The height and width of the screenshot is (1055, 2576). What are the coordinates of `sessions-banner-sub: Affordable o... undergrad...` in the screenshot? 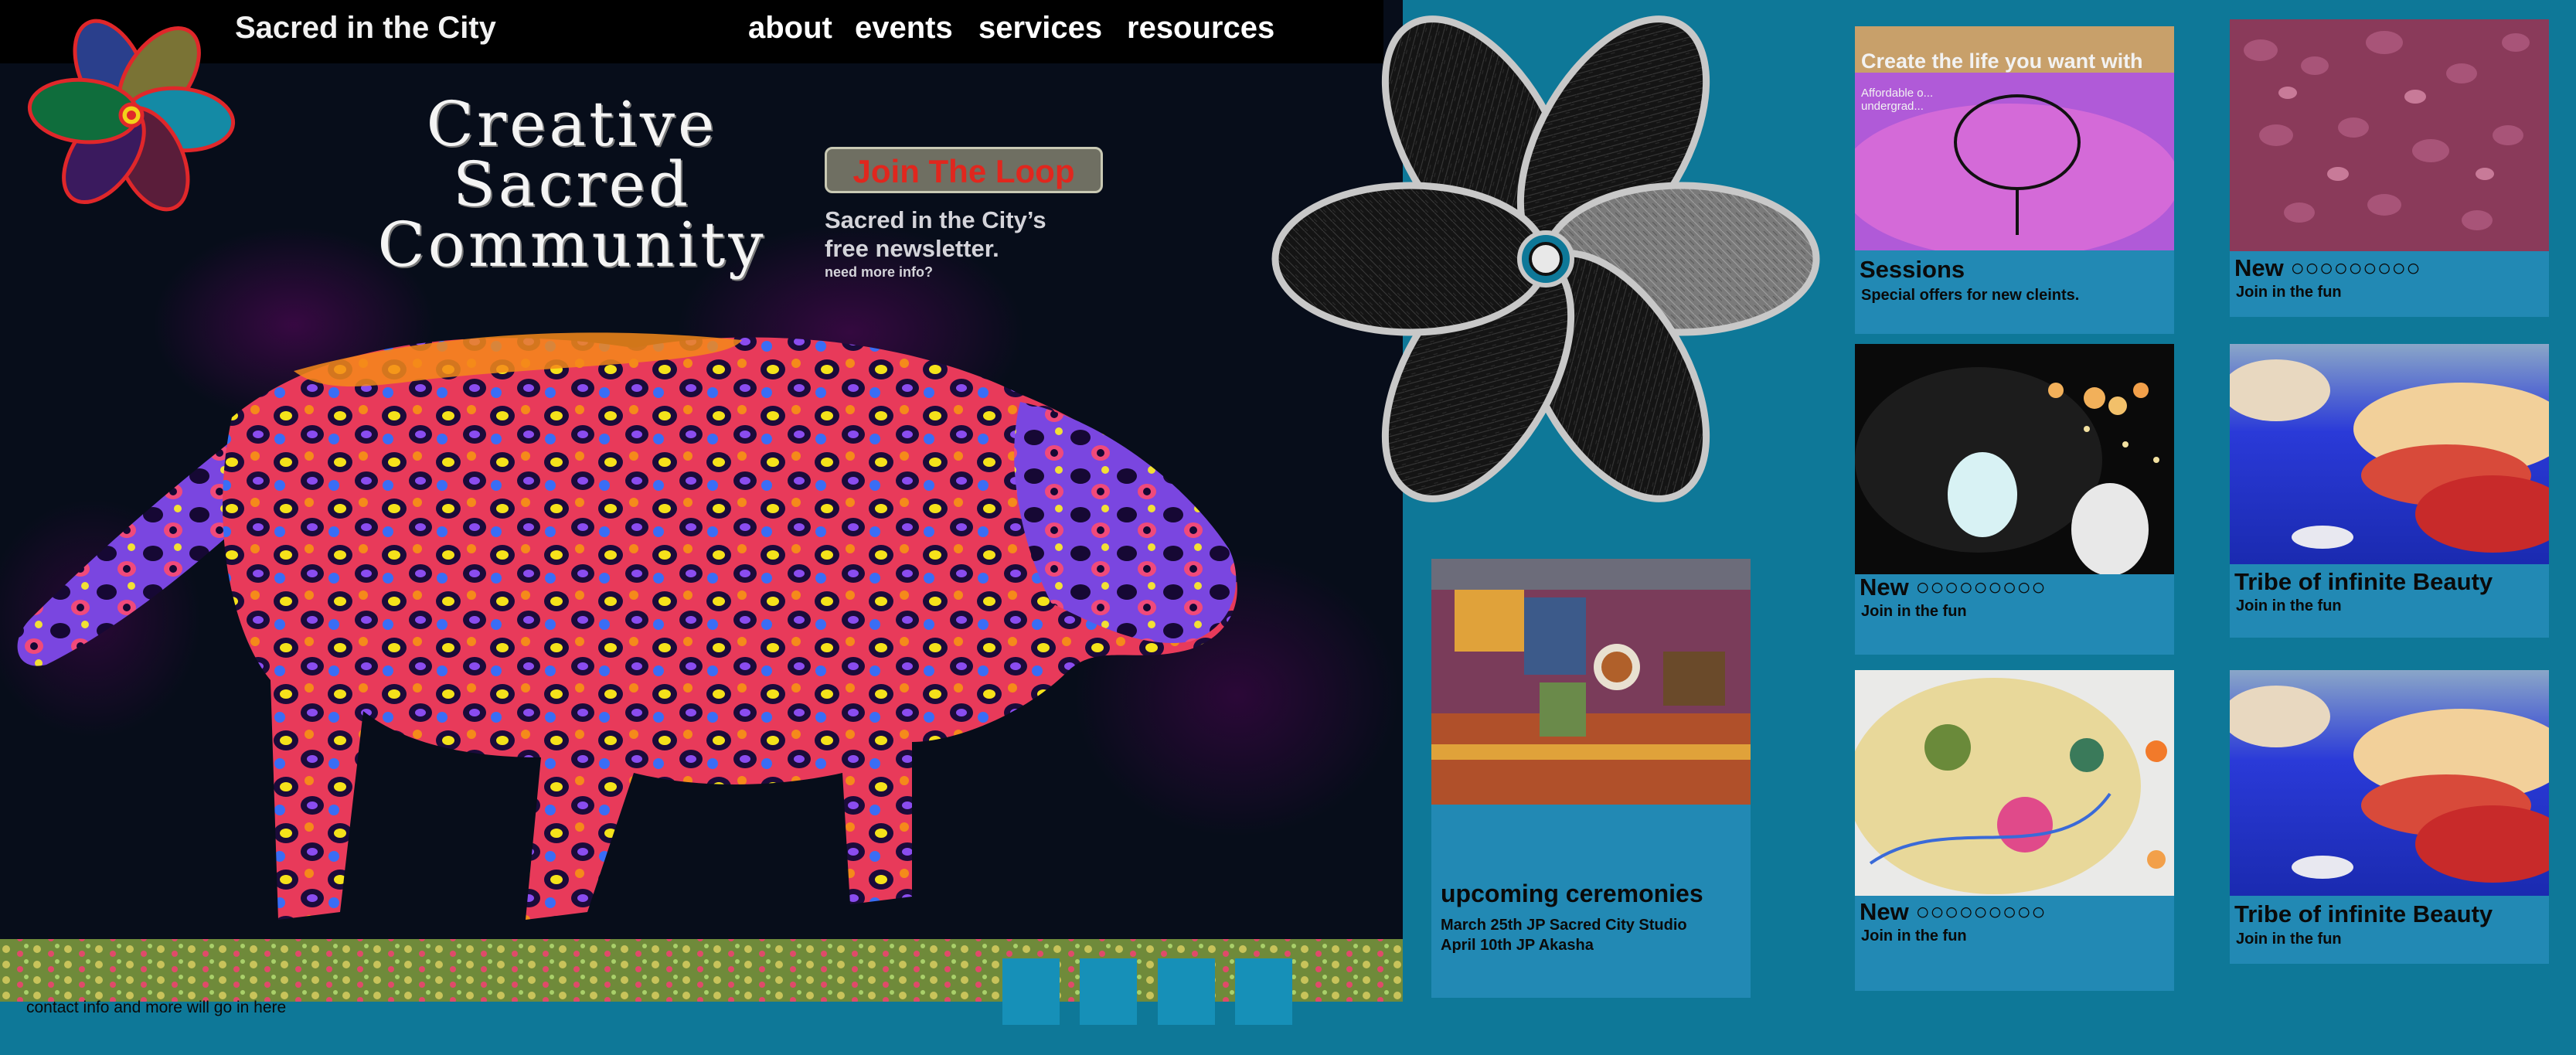 It's located at (1897, 100).